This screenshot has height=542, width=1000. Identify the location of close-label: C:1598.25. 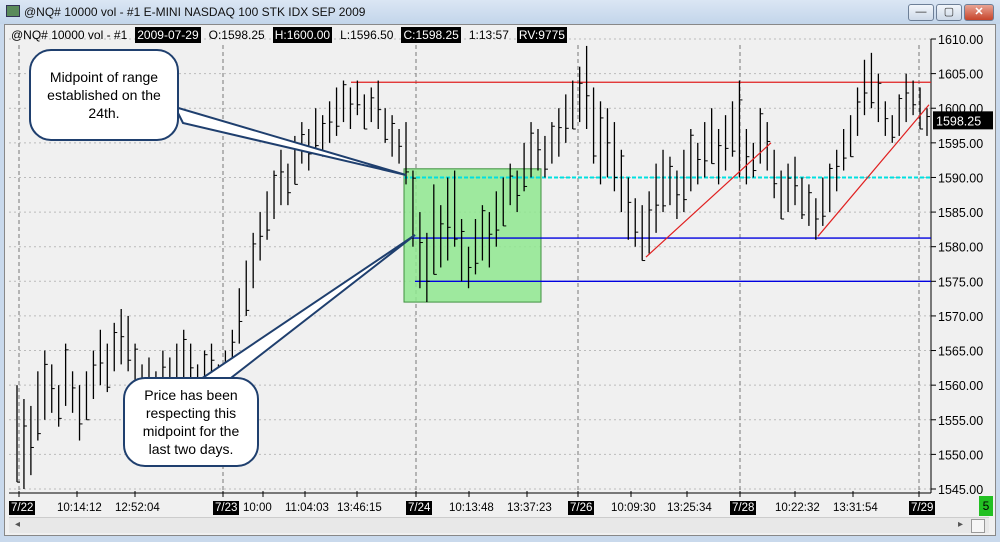
(431, 35).